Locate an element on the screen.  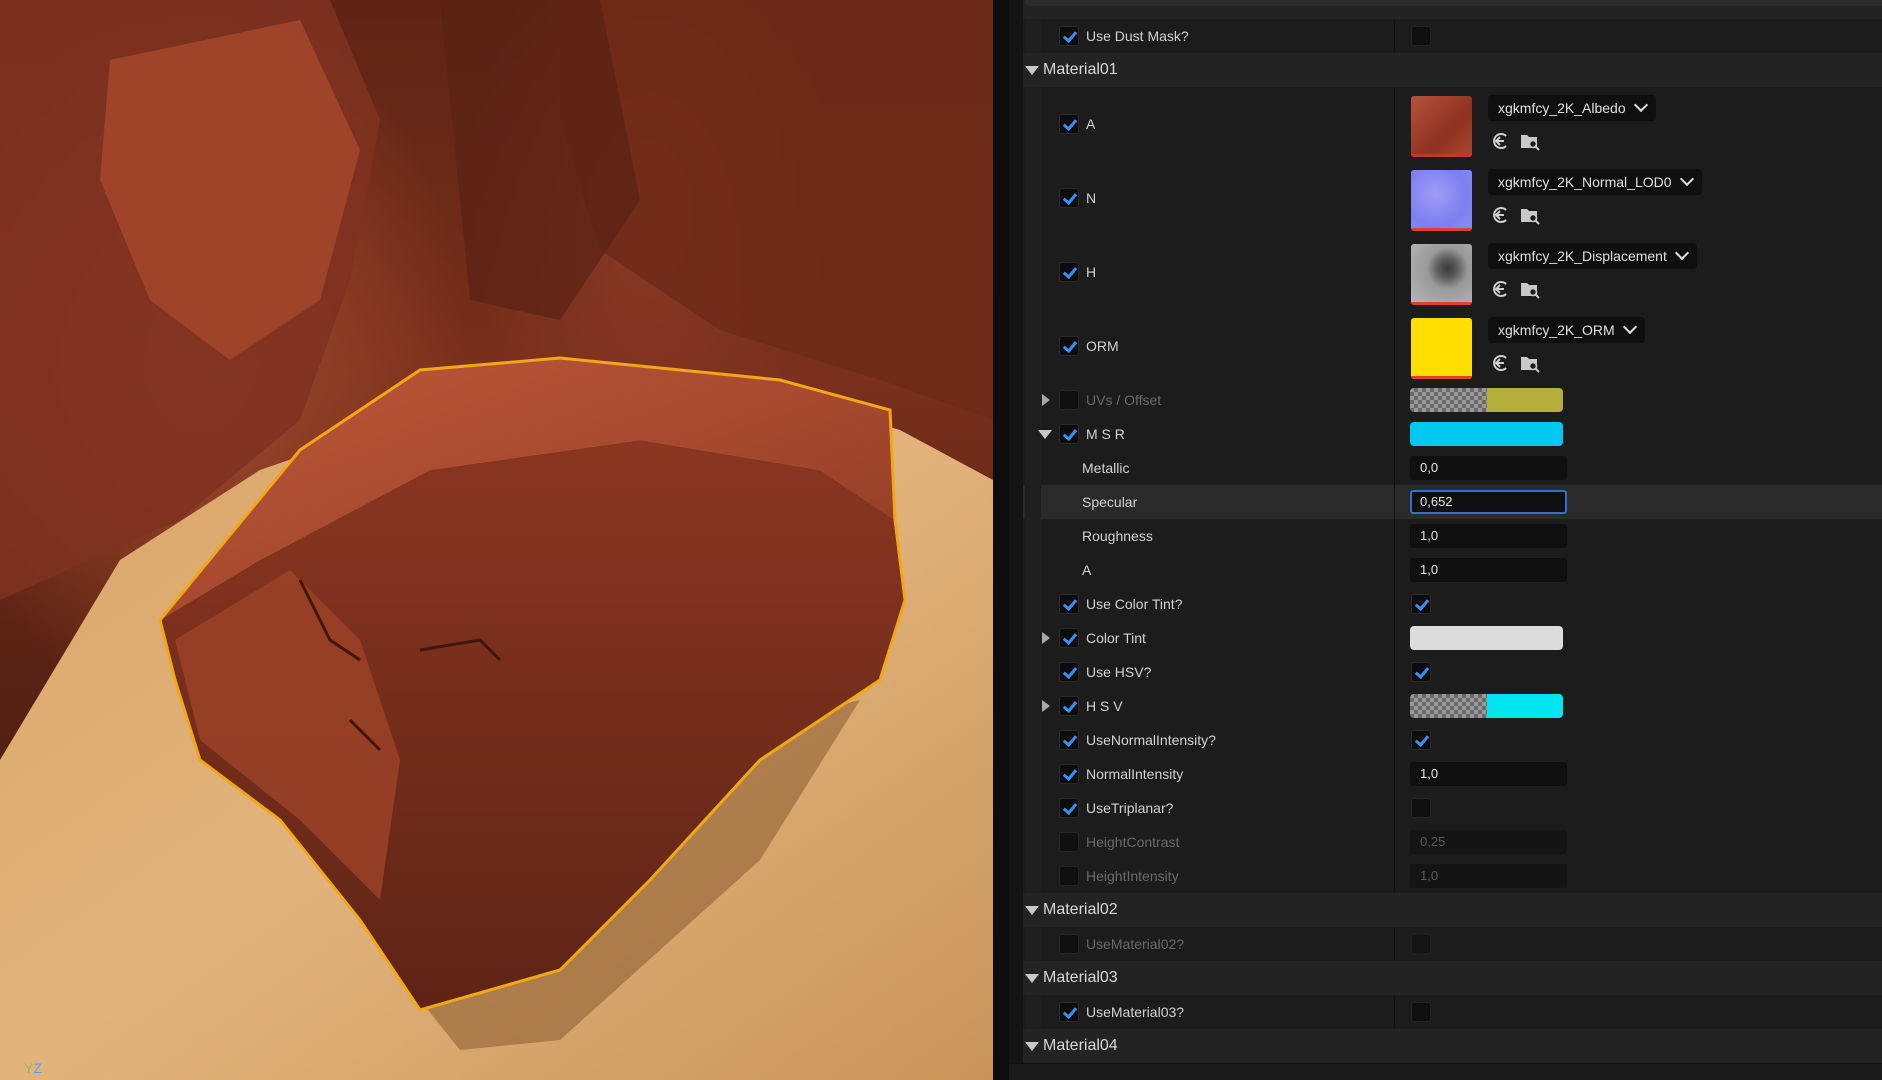
property-row-h: Hxgkmfcy_2K_Displacement is located at coordinates (1445, 272).